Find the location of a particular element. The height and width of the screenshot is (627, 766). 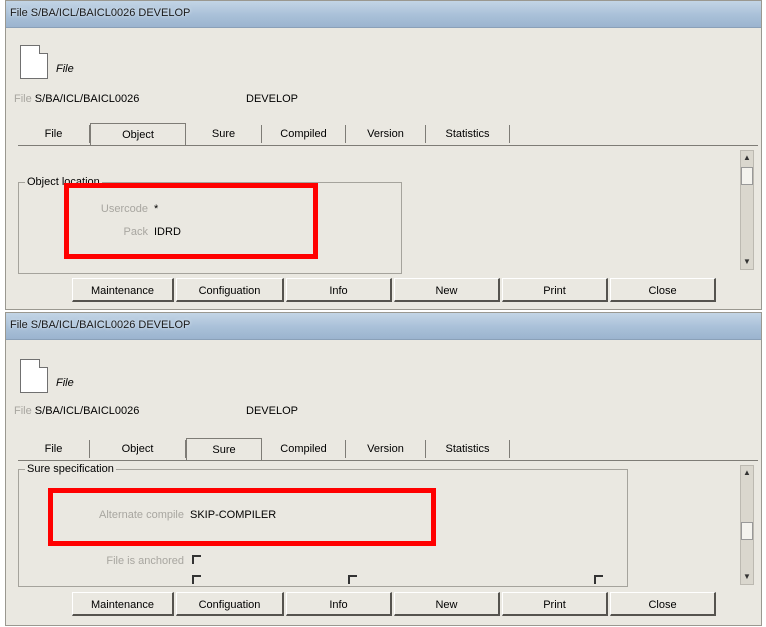

group-title: Sure specification is located at coordinates (70, 469).